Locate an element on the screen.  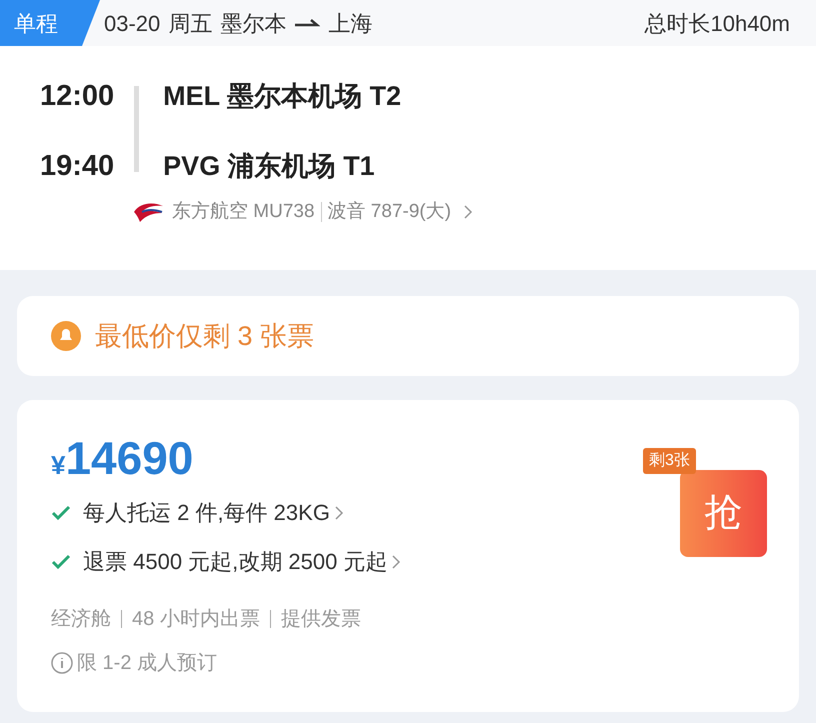
fare-tag: 经济舱 is located at coordinates (81, 619).